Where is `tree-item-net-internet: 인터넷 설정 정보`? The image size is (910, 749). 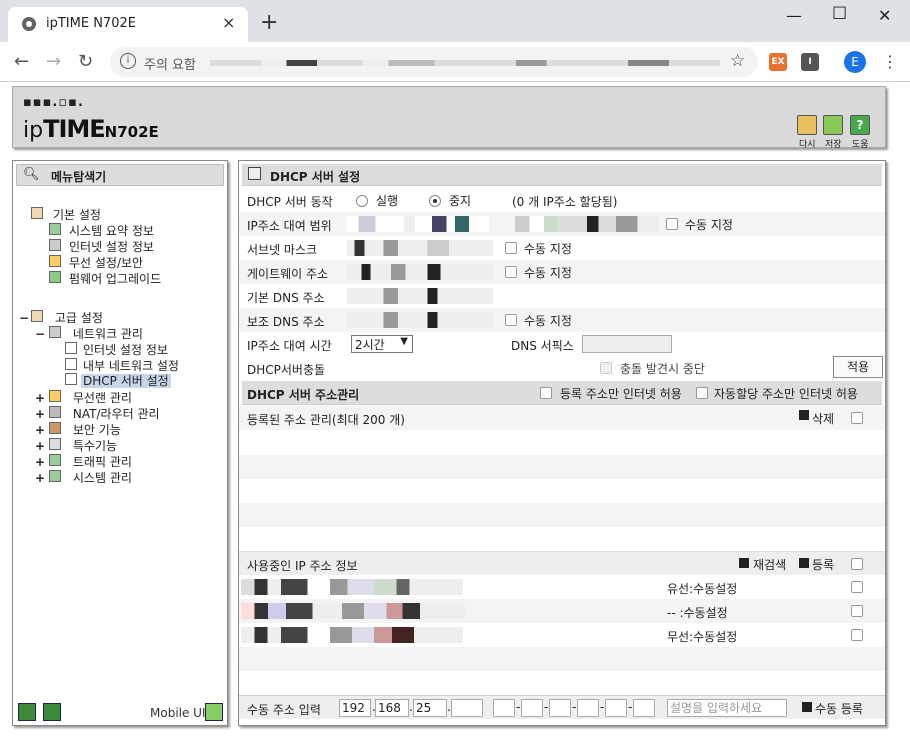
tree-item-net-internet: 인터넷 설정 정보 is located at coordinates (116, 349).